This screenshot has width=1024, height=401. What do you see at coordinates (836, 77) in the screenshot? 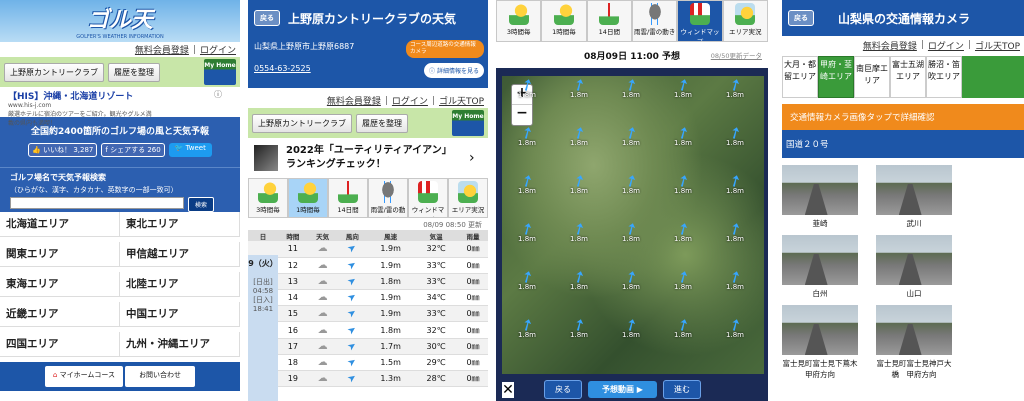
I see `area-tab-kofu: 甲府・韮崎エリア` at bounding box center [836, 77].